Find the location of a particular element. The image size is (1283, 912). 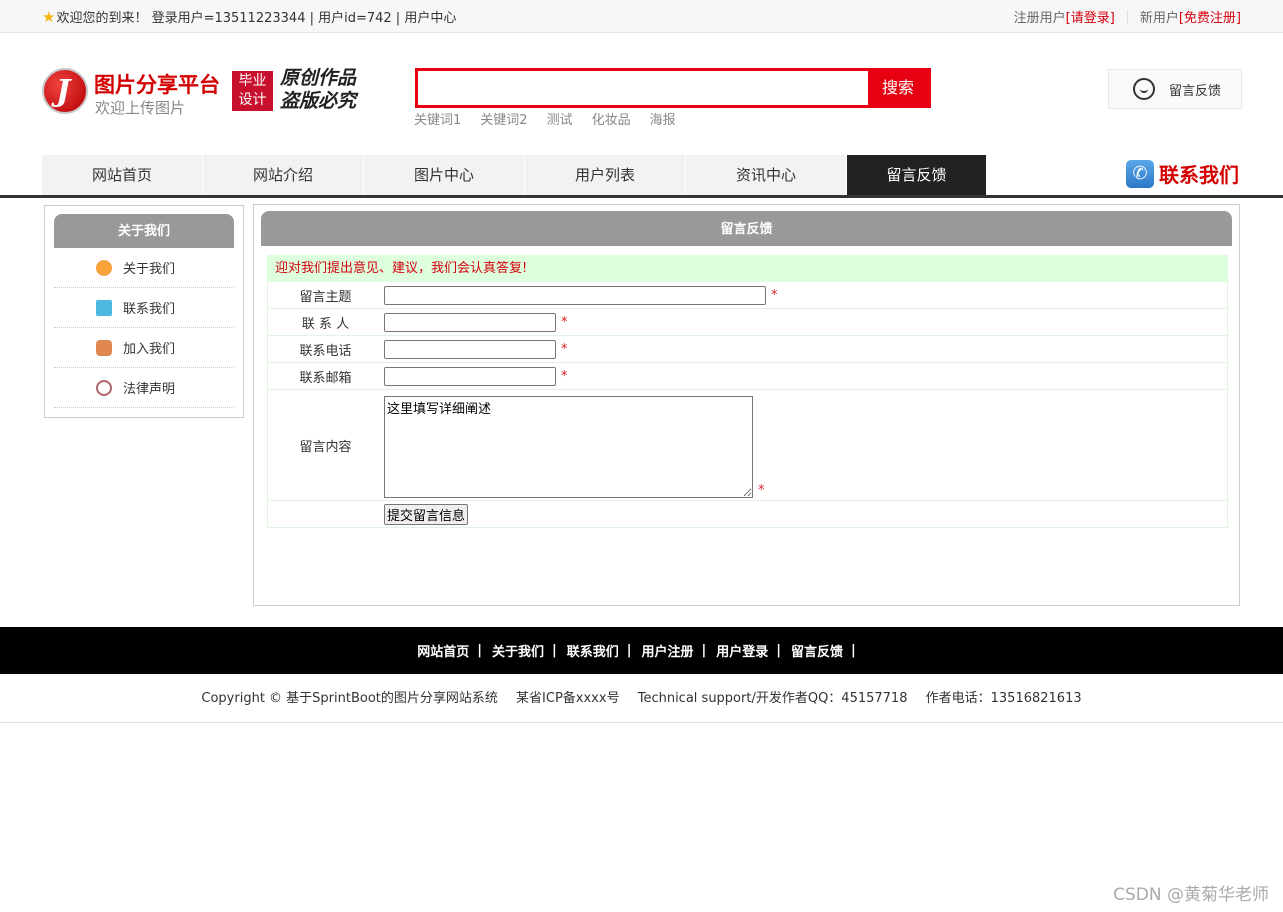

sidebar-item-join: 加入我们 is located at coordinates (144, 348).